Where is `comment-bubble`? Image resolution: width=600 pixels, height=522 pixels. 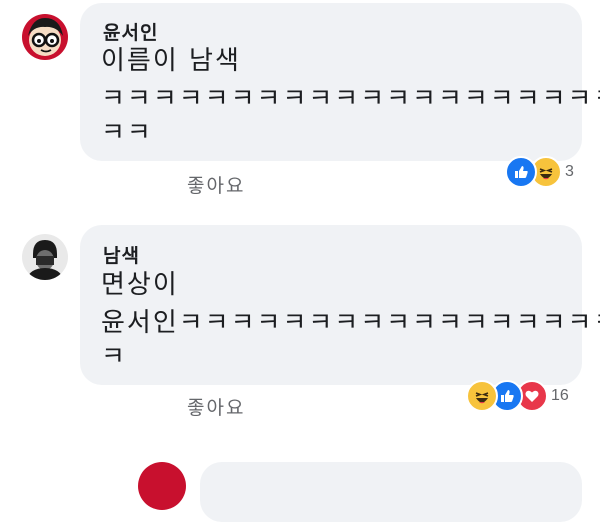 comment-bubble is located at coordinates (391, 492).